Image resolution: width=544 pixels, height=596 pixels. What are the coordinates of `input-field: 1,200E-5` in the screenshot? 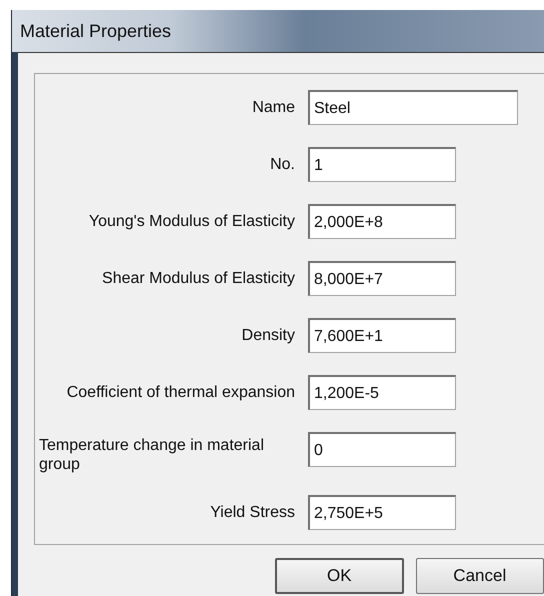 It's located at (382, 392).